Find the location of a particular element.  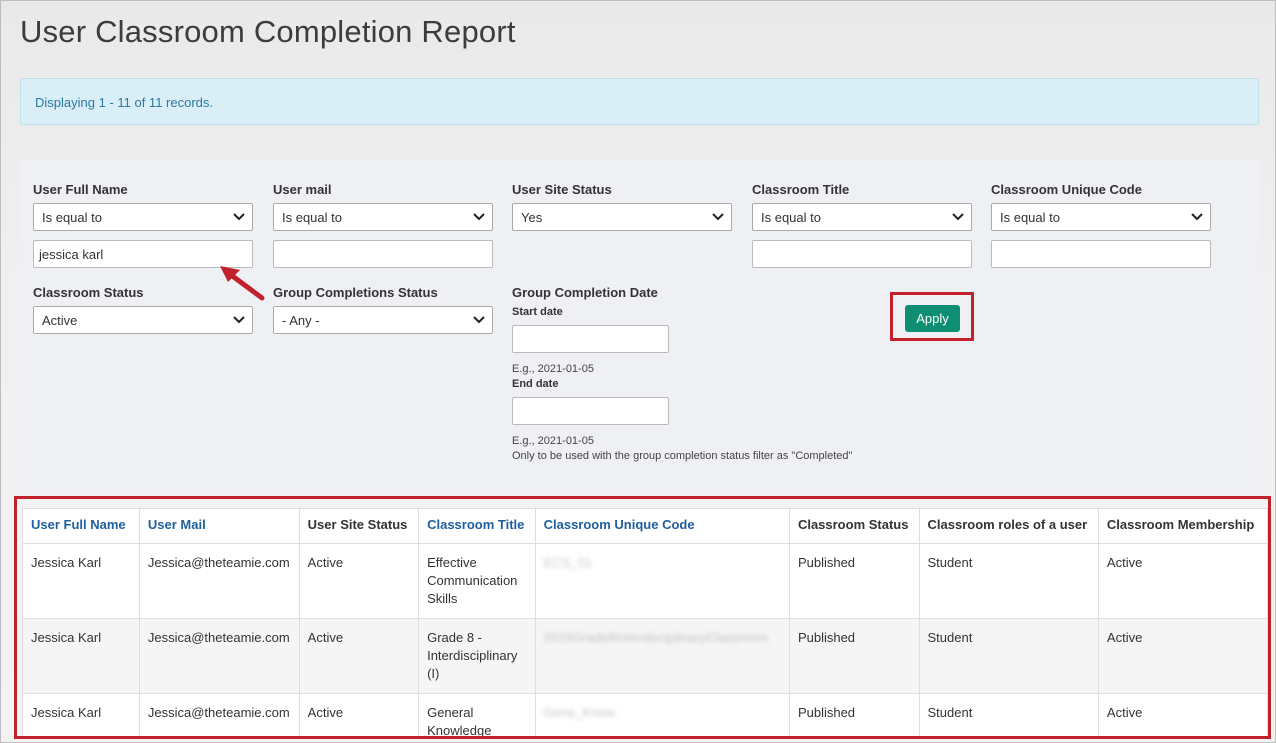

column-header-user-site-status: User Site Status is located at coordinates (359, 526).